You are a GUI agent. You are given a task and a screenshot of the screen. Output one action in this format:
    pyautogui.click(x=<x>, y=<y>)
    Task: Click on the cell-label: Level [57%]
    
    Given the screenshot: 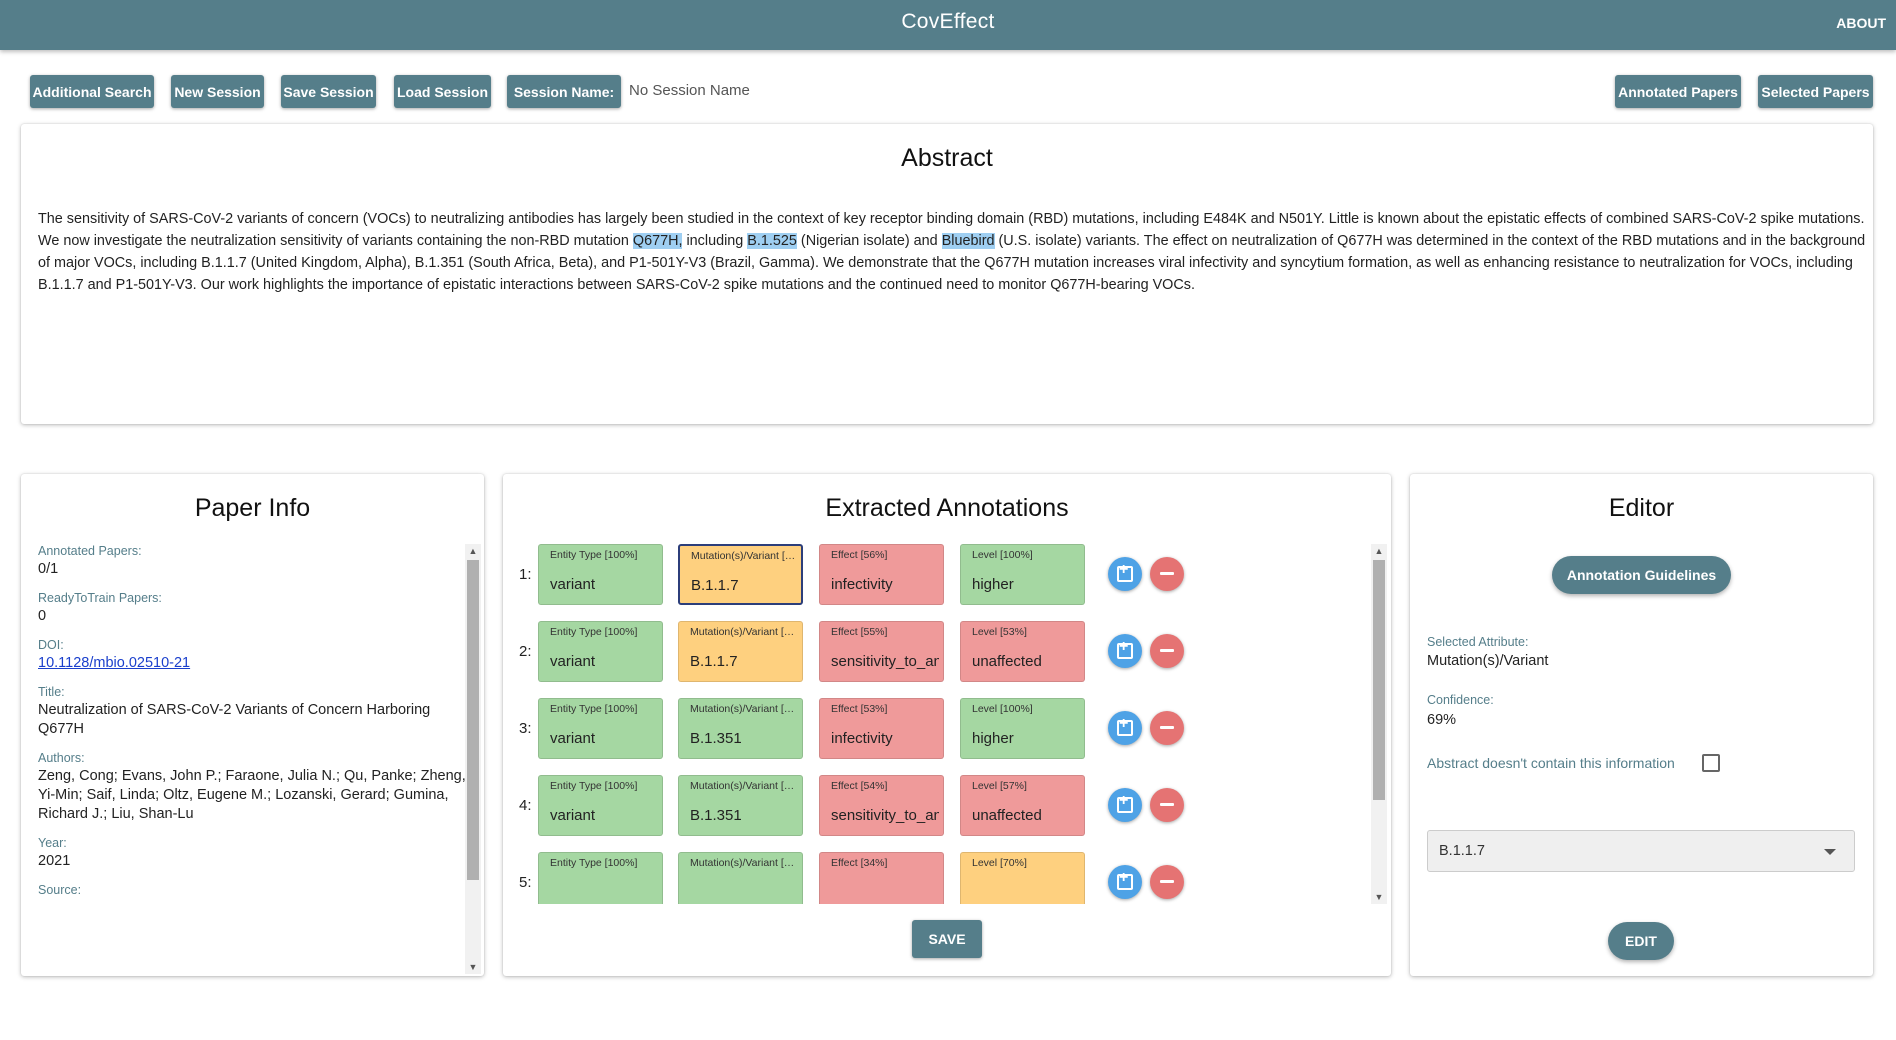 What is the action you would take?
    pyautogui.click(x=999, y=786)
    